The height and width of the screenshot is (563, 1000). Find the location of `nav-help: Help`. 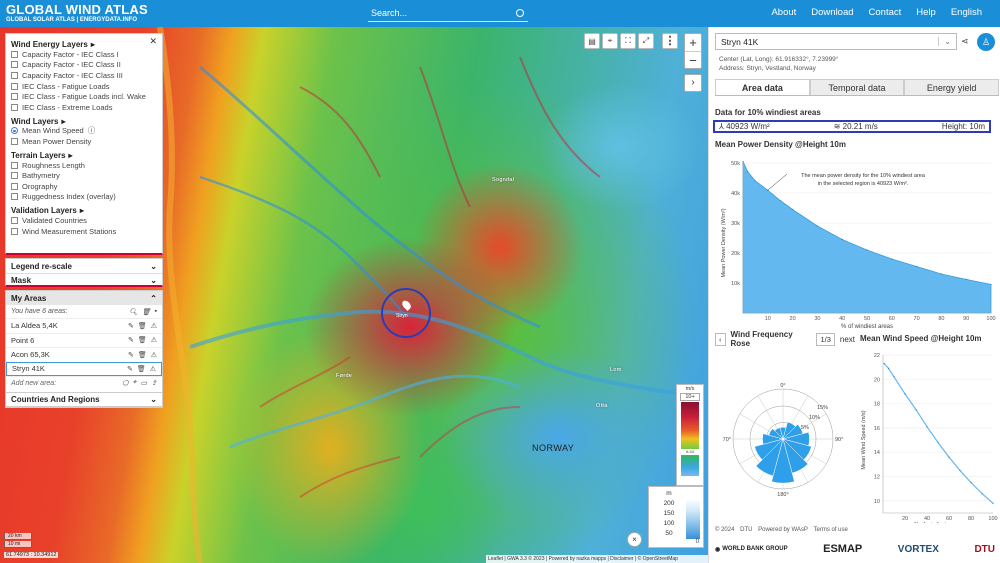

nav-help: Help is located at coordinates (926, 12).